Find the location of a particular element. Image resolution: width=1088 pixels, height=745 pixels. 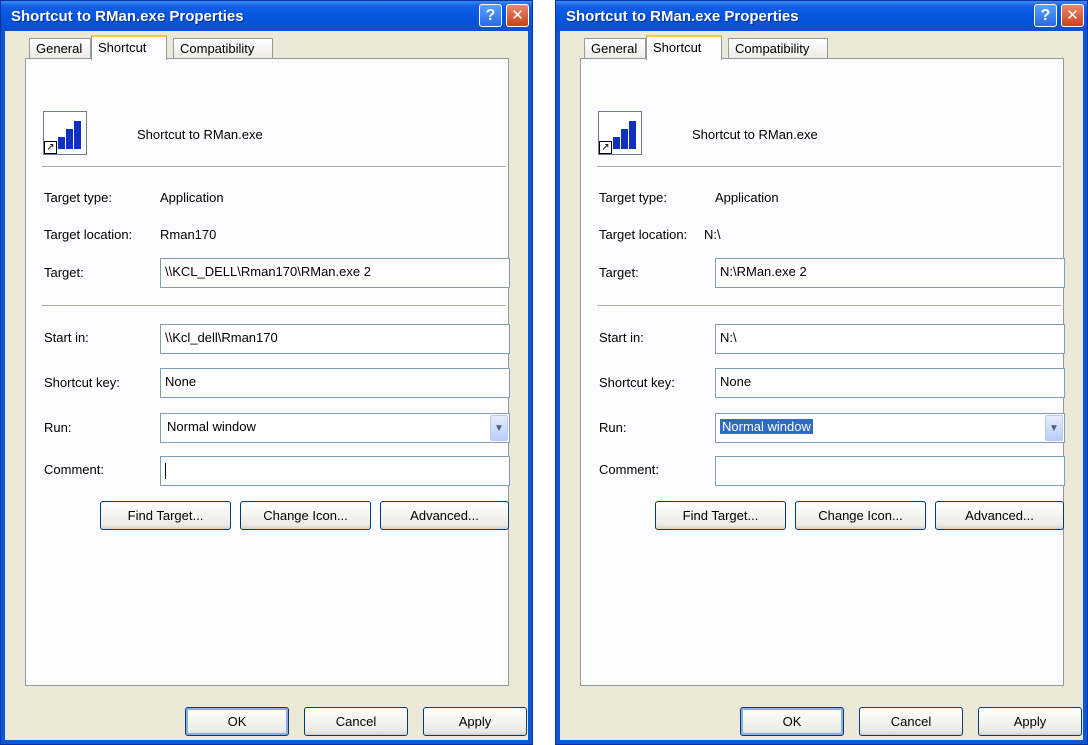

target-location-value: N:\ is located at coordinates (712, 234).